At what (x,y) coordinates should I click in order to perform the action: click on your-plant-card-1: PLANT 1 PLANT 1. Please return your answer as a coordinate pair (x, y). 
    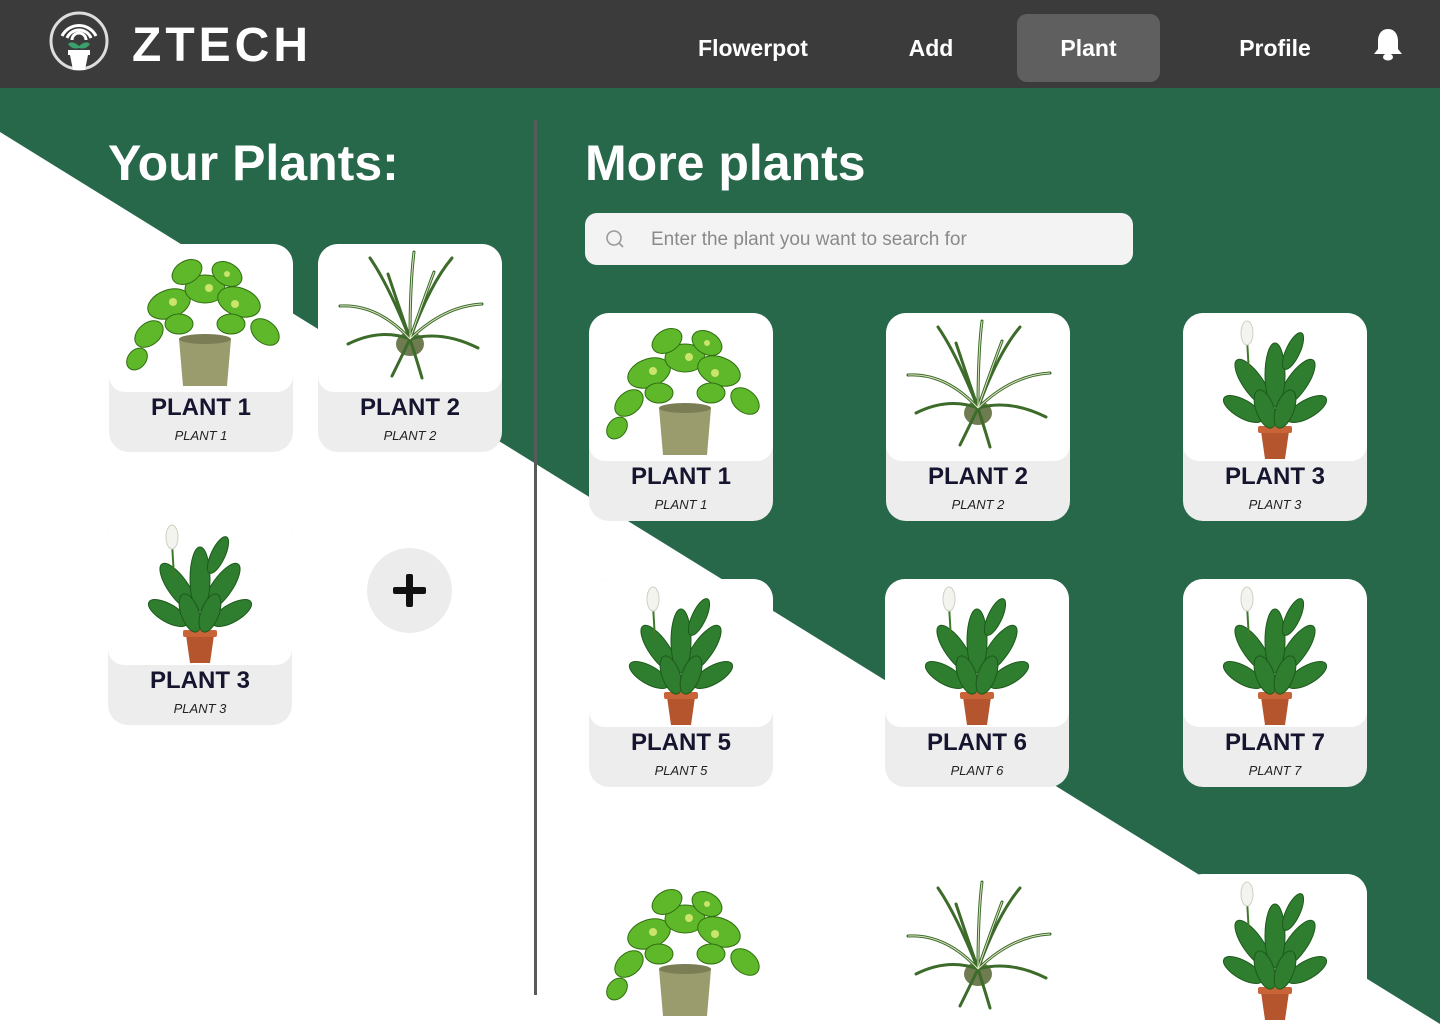
    Looking at the image, I should click on (201, 348).